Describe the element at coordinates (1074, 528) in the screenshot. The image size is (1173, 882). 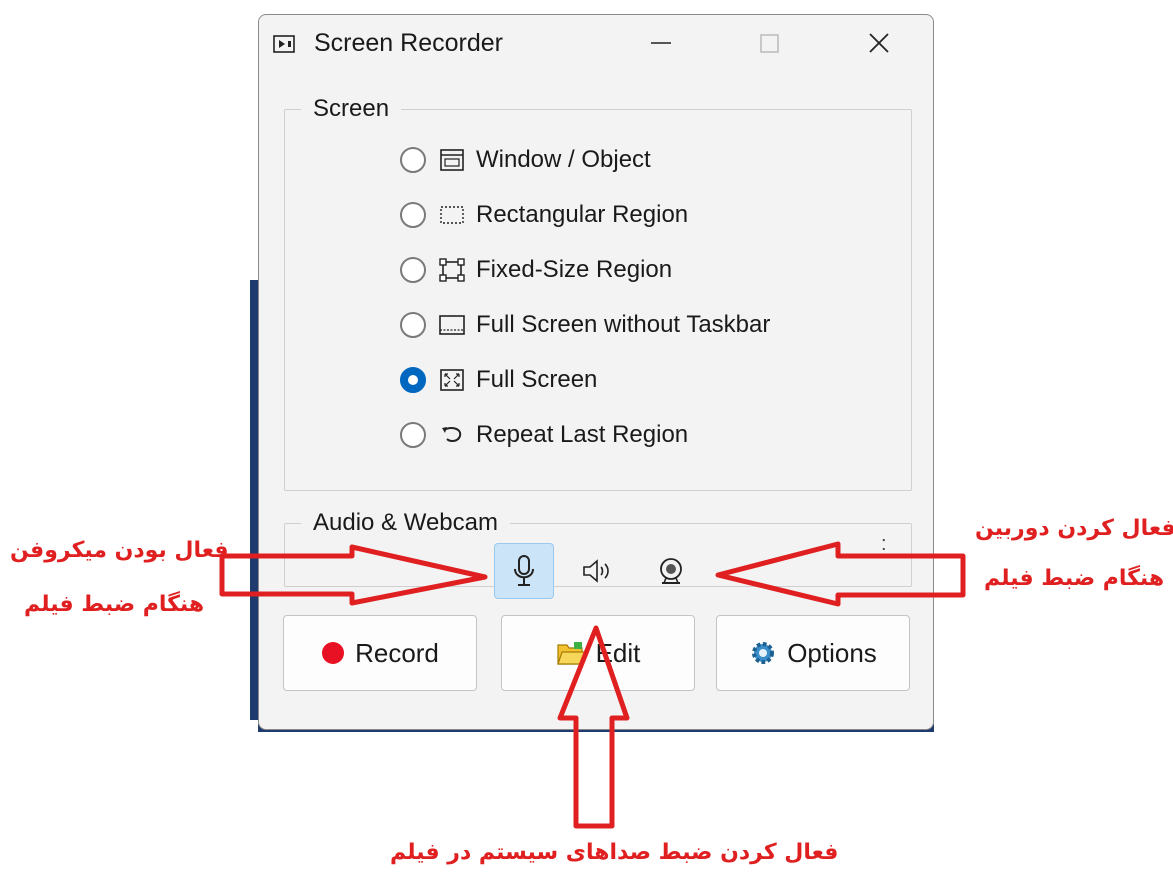
I see `annotation-cam-line1: فعال کردن دوربین` at that location.